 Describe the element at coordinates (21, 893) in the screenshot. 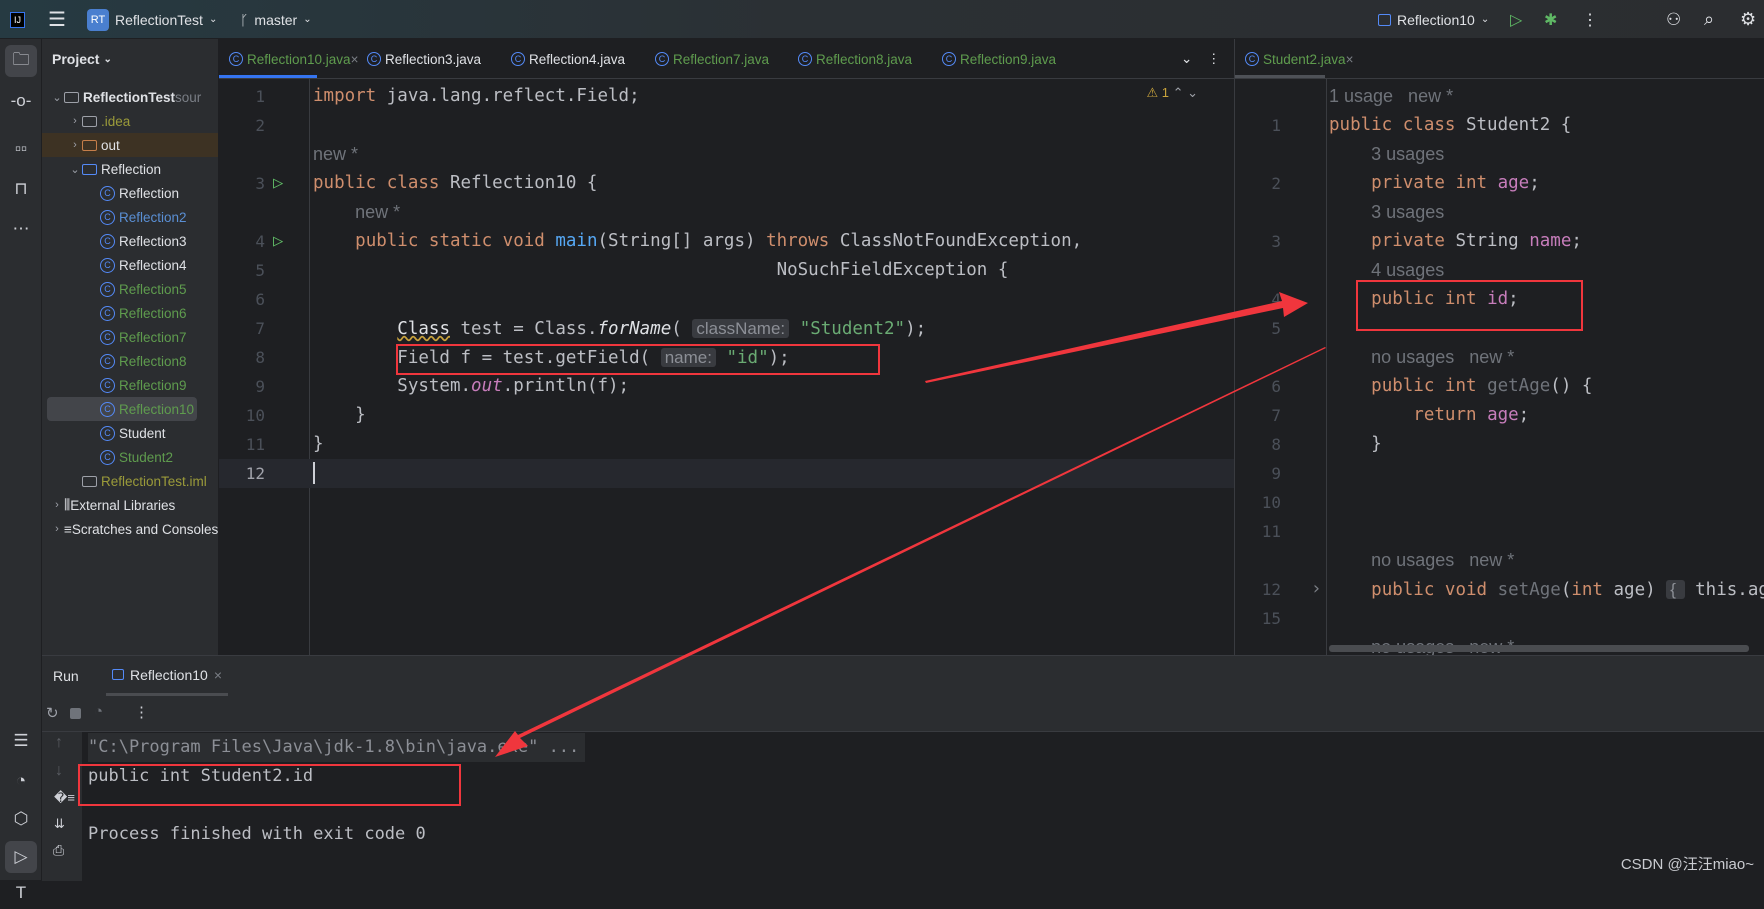

I see `build-icon: T` at that location.